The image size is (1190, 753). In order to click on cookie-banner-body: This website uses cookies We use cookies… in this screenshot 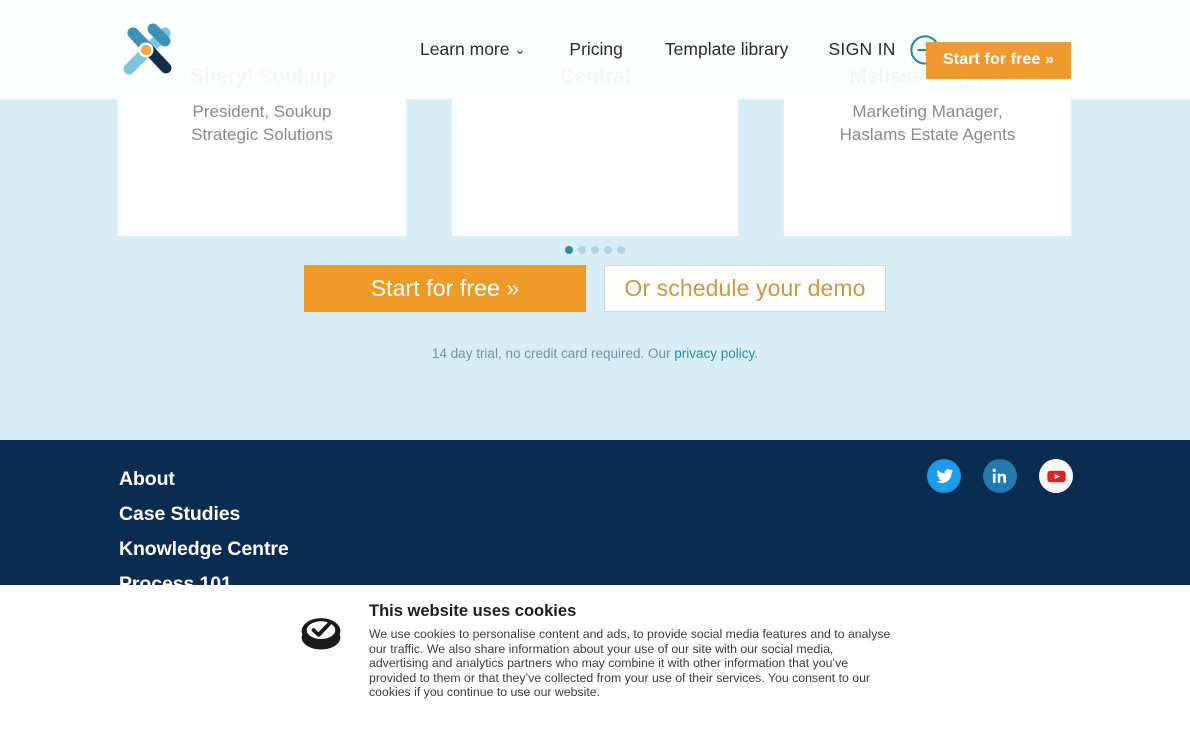, I will do `click(597, 651)`.